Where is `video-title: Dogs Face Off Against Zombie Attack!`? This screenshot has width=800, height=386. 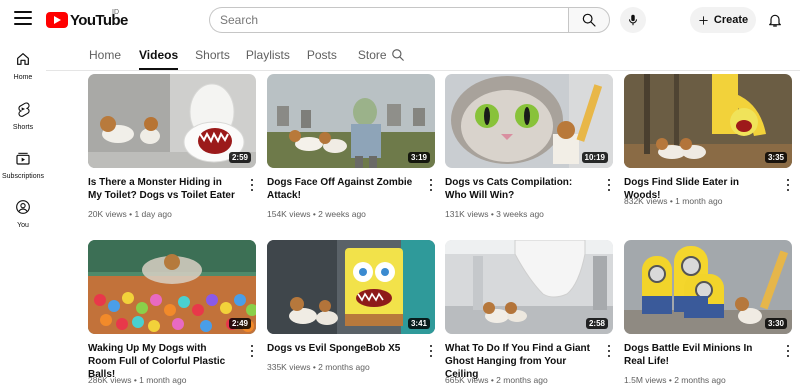 video-title: Dogs Face Off Against Zombie Attack! is located at coordinates (341, 189).